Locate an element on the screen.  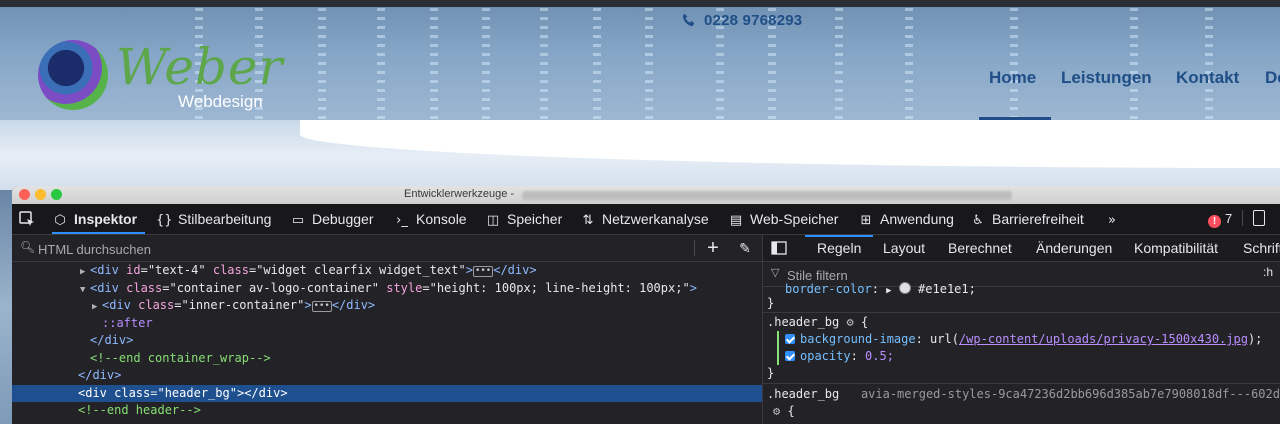
brace-text: } is located at coordinates (771, 373).